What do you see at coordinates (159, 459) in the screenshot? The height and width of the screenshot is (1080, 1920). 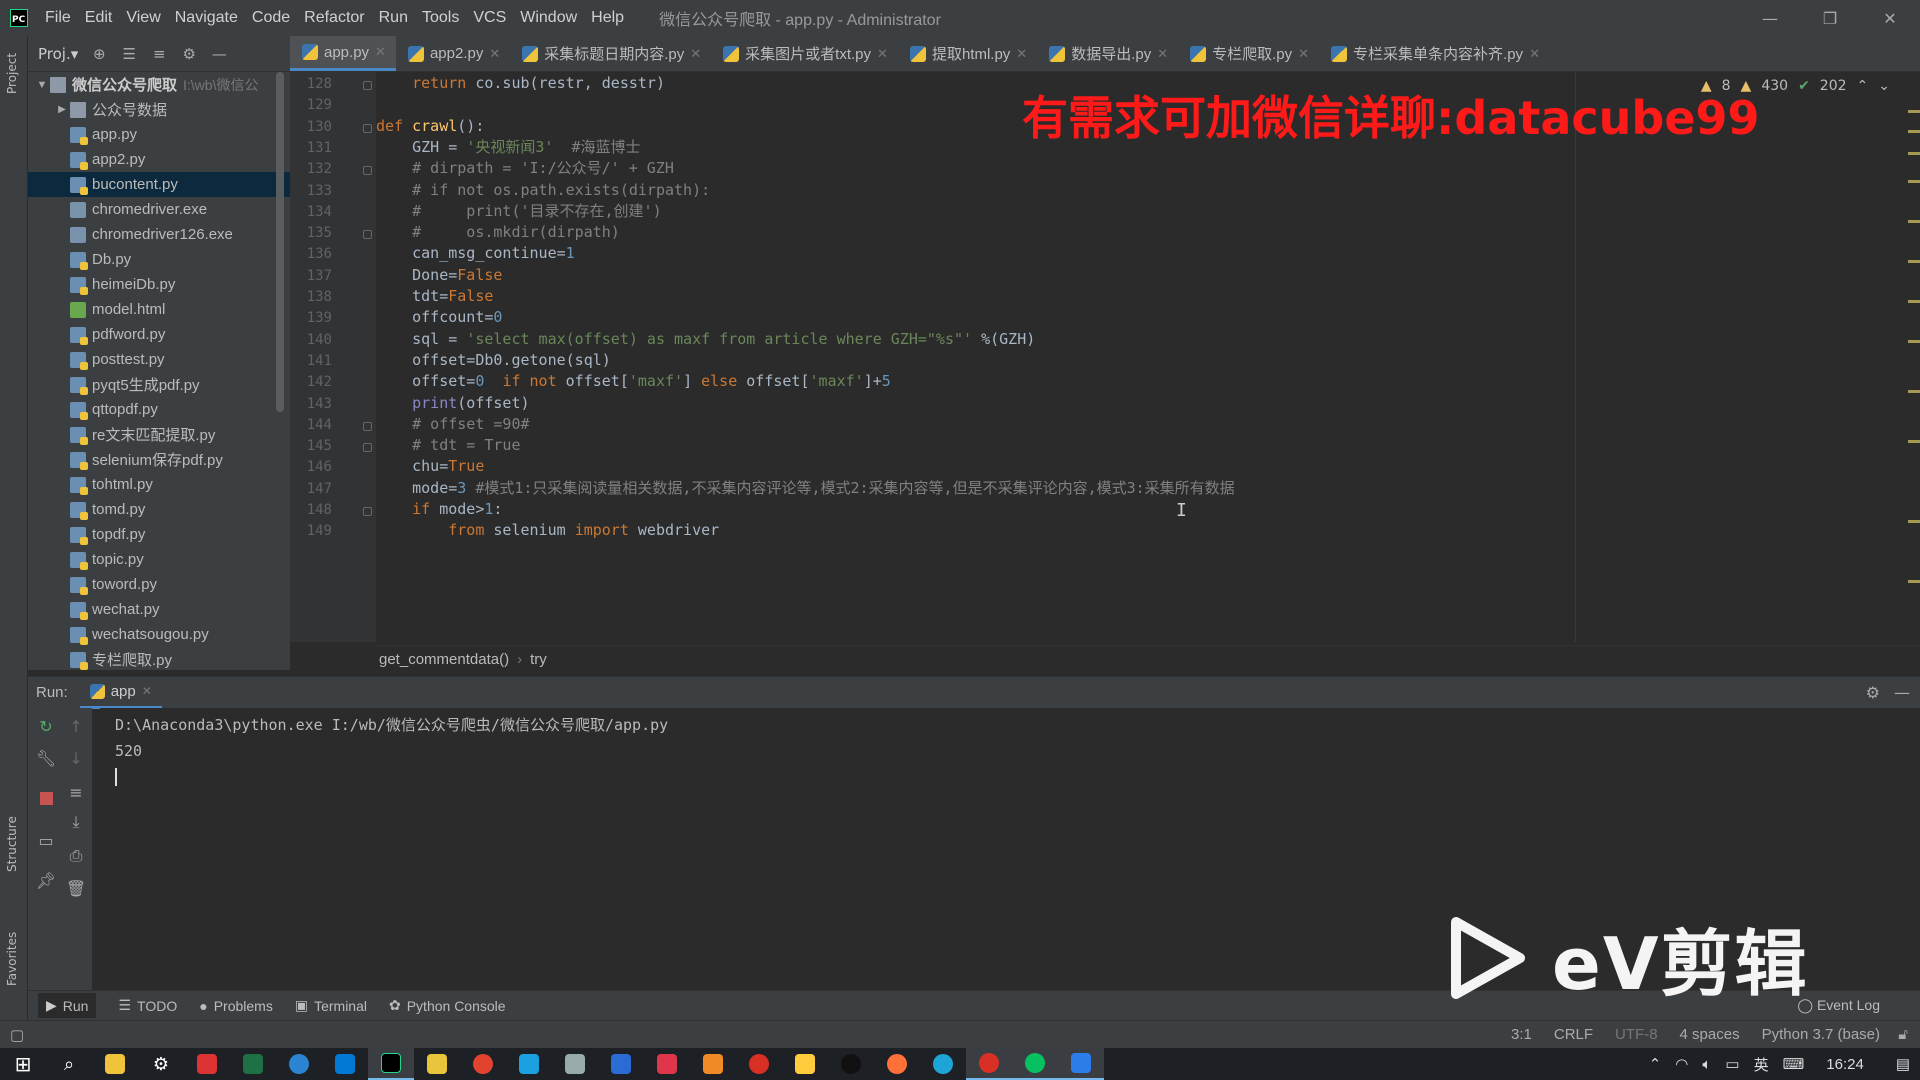 I see `tree-item: selenium保存pdf.py` at bounding box center [159, 459].